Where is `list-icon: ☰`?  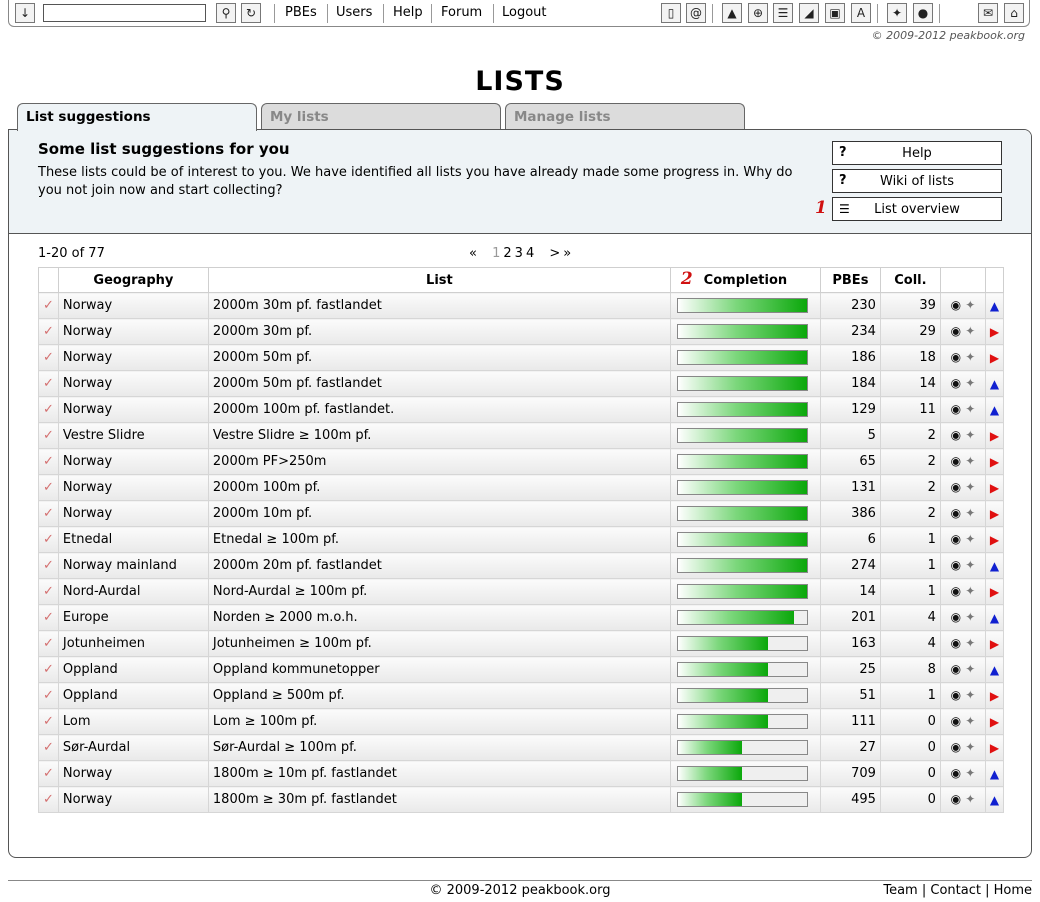 list-icon: ☰ is located at coordinates (783, 13).